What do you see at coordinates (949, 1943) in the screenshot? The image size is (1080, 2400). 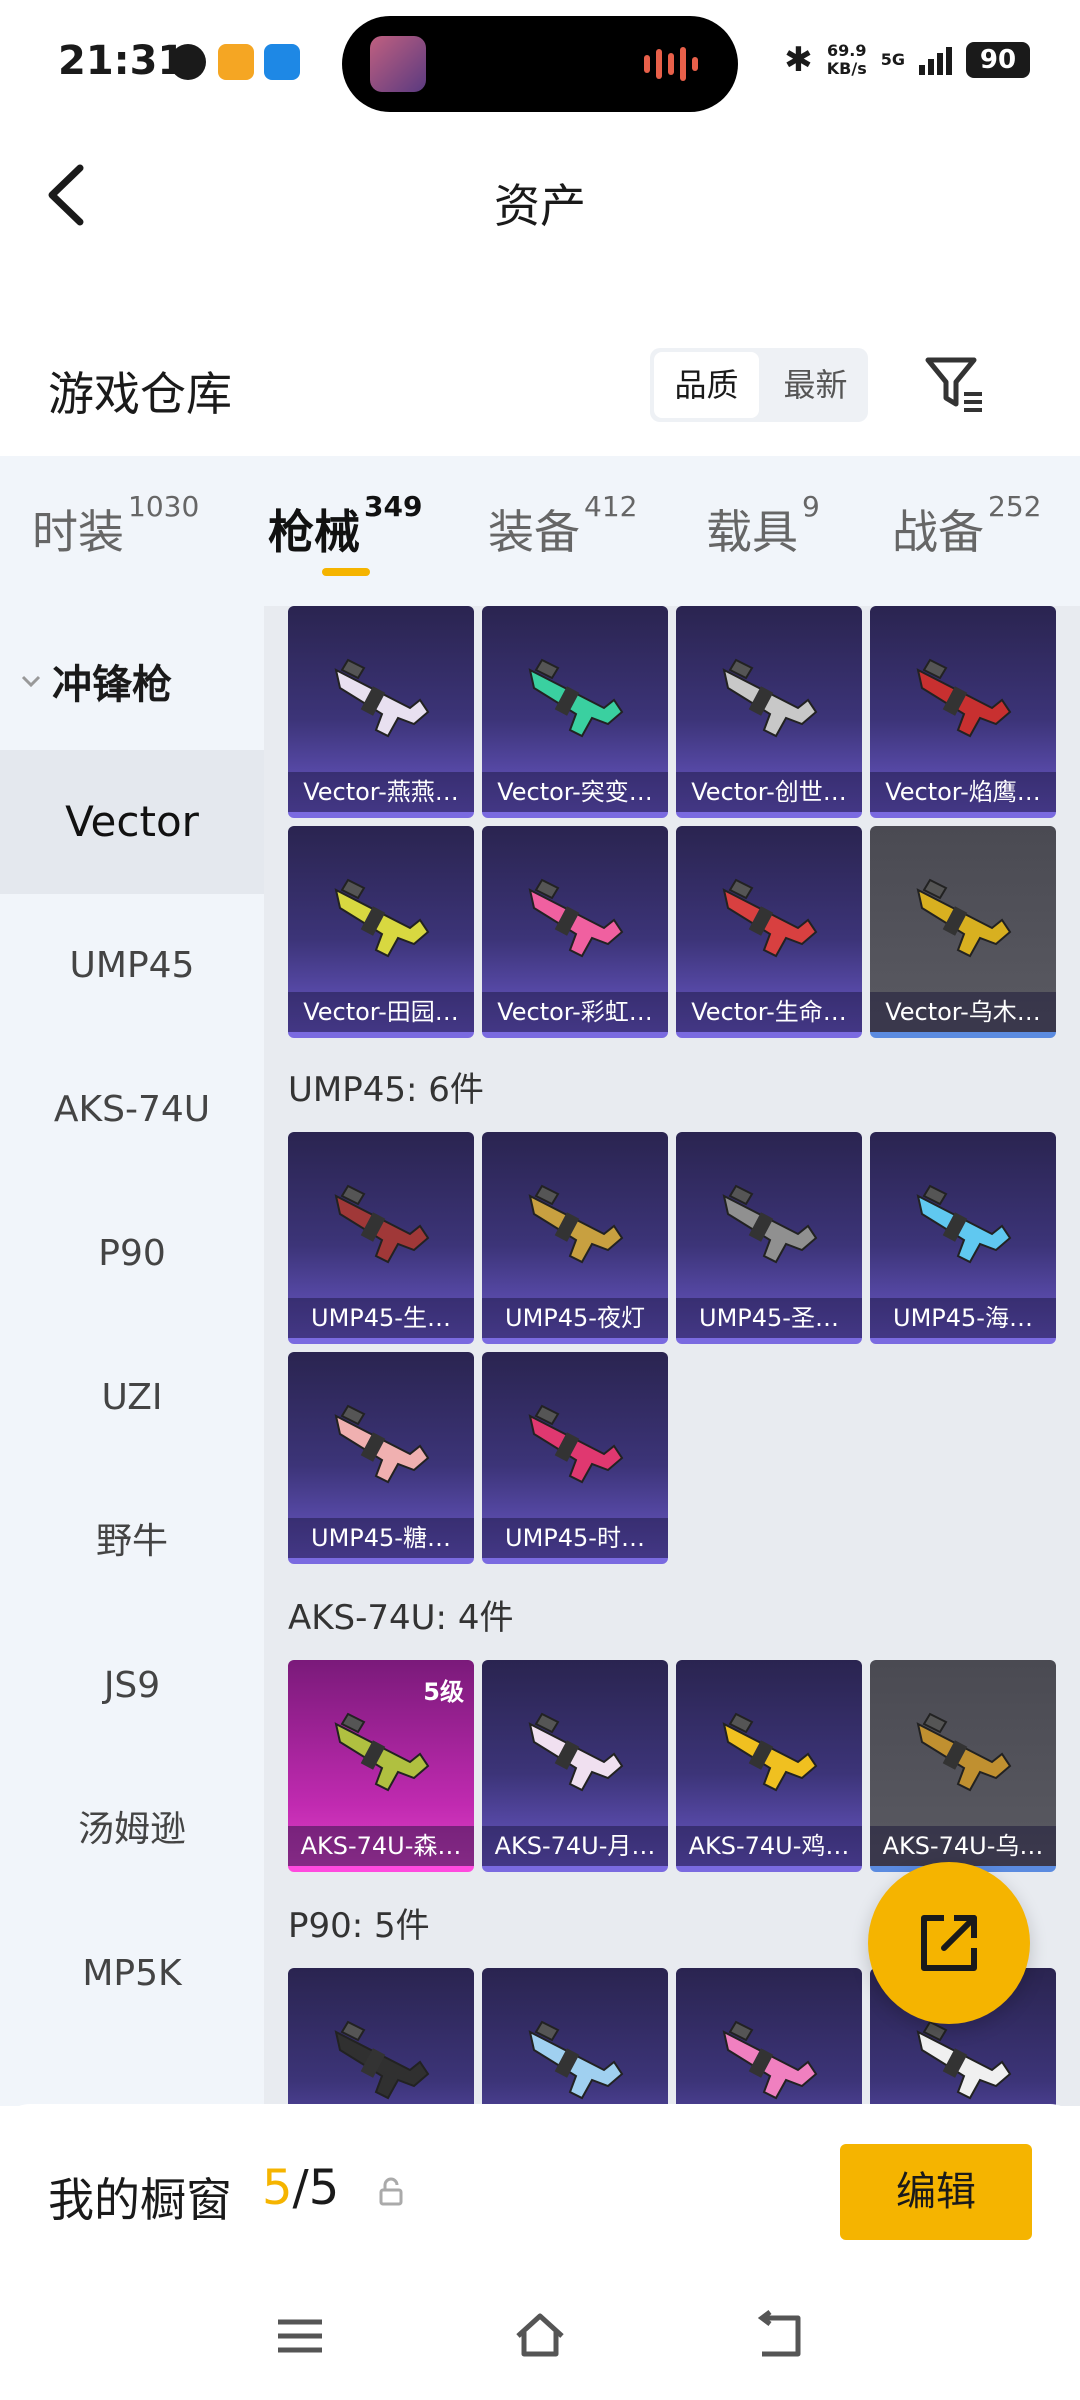 I see `share-button` at bounding box center [949, 1943].